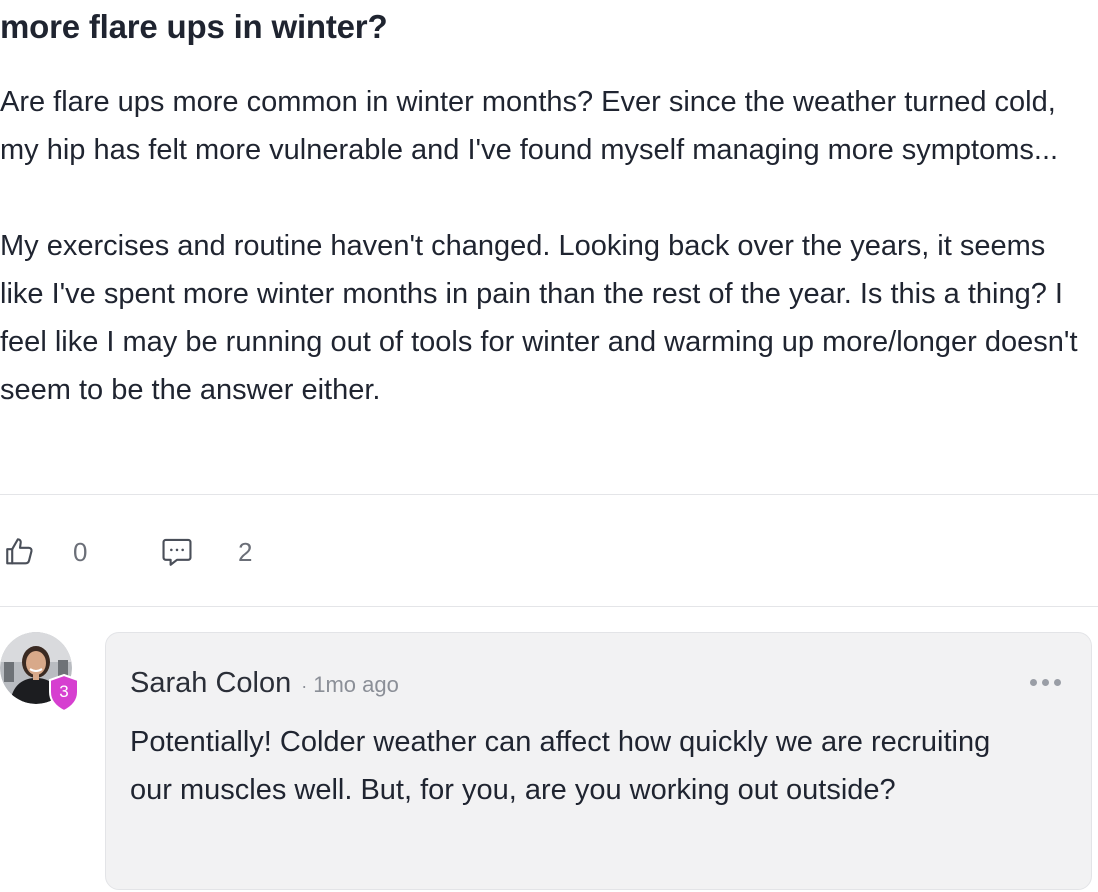 This screenshot has height=892, width=1098. I want to click on like-button: 0, so click(80, 552).